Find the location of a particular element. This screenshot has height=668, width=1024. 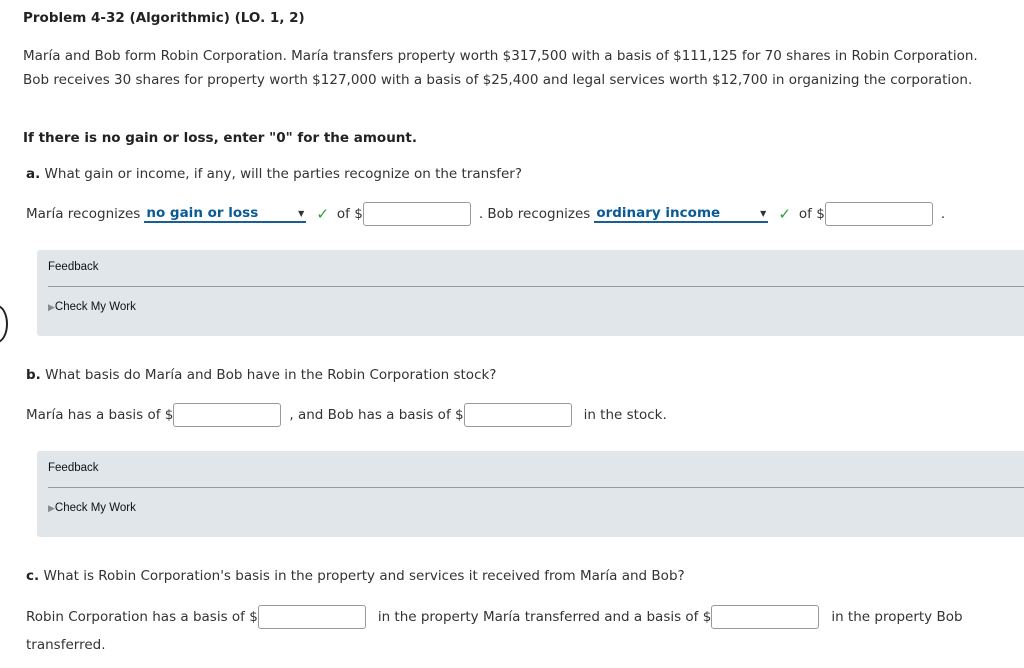

bob-basis-input is located at coordinates (517, 415).